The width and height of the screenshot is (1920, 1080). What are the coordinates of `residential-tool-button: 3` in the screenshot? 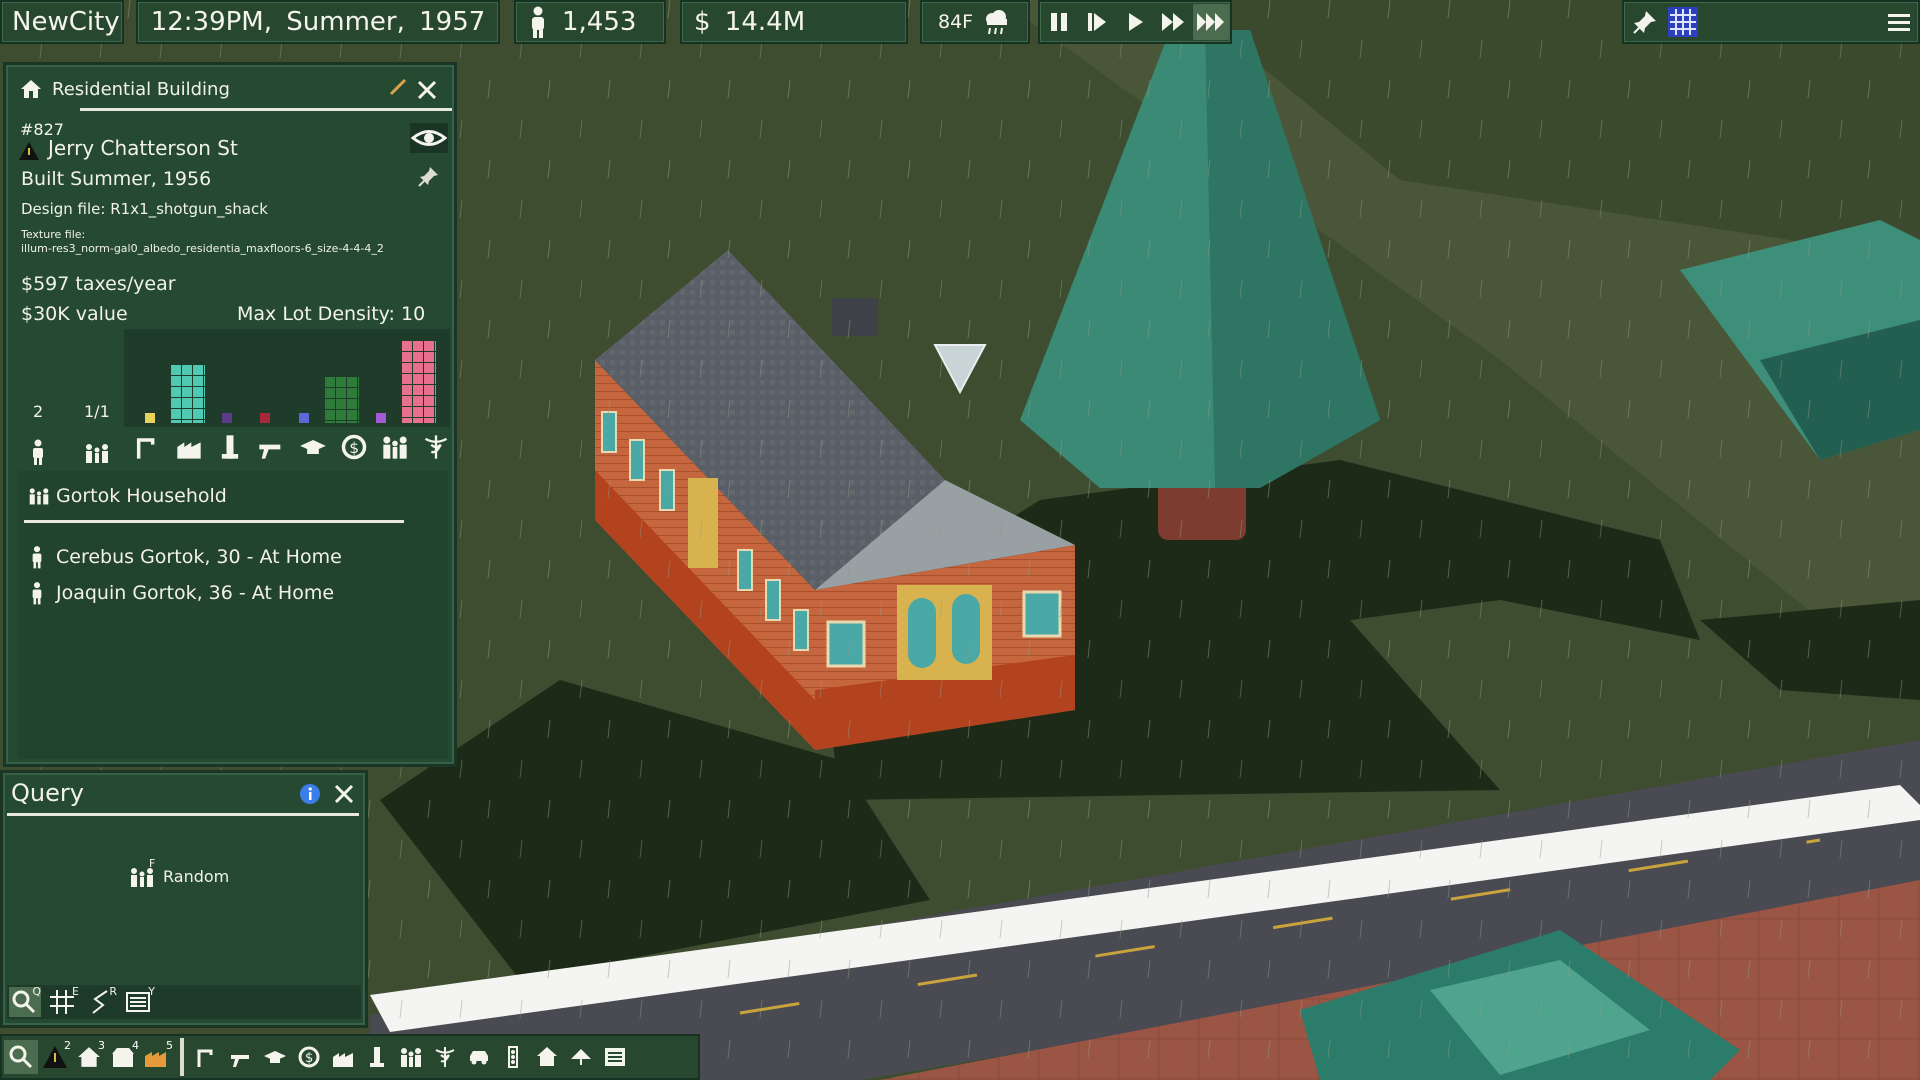 It's located at (89, 1056).